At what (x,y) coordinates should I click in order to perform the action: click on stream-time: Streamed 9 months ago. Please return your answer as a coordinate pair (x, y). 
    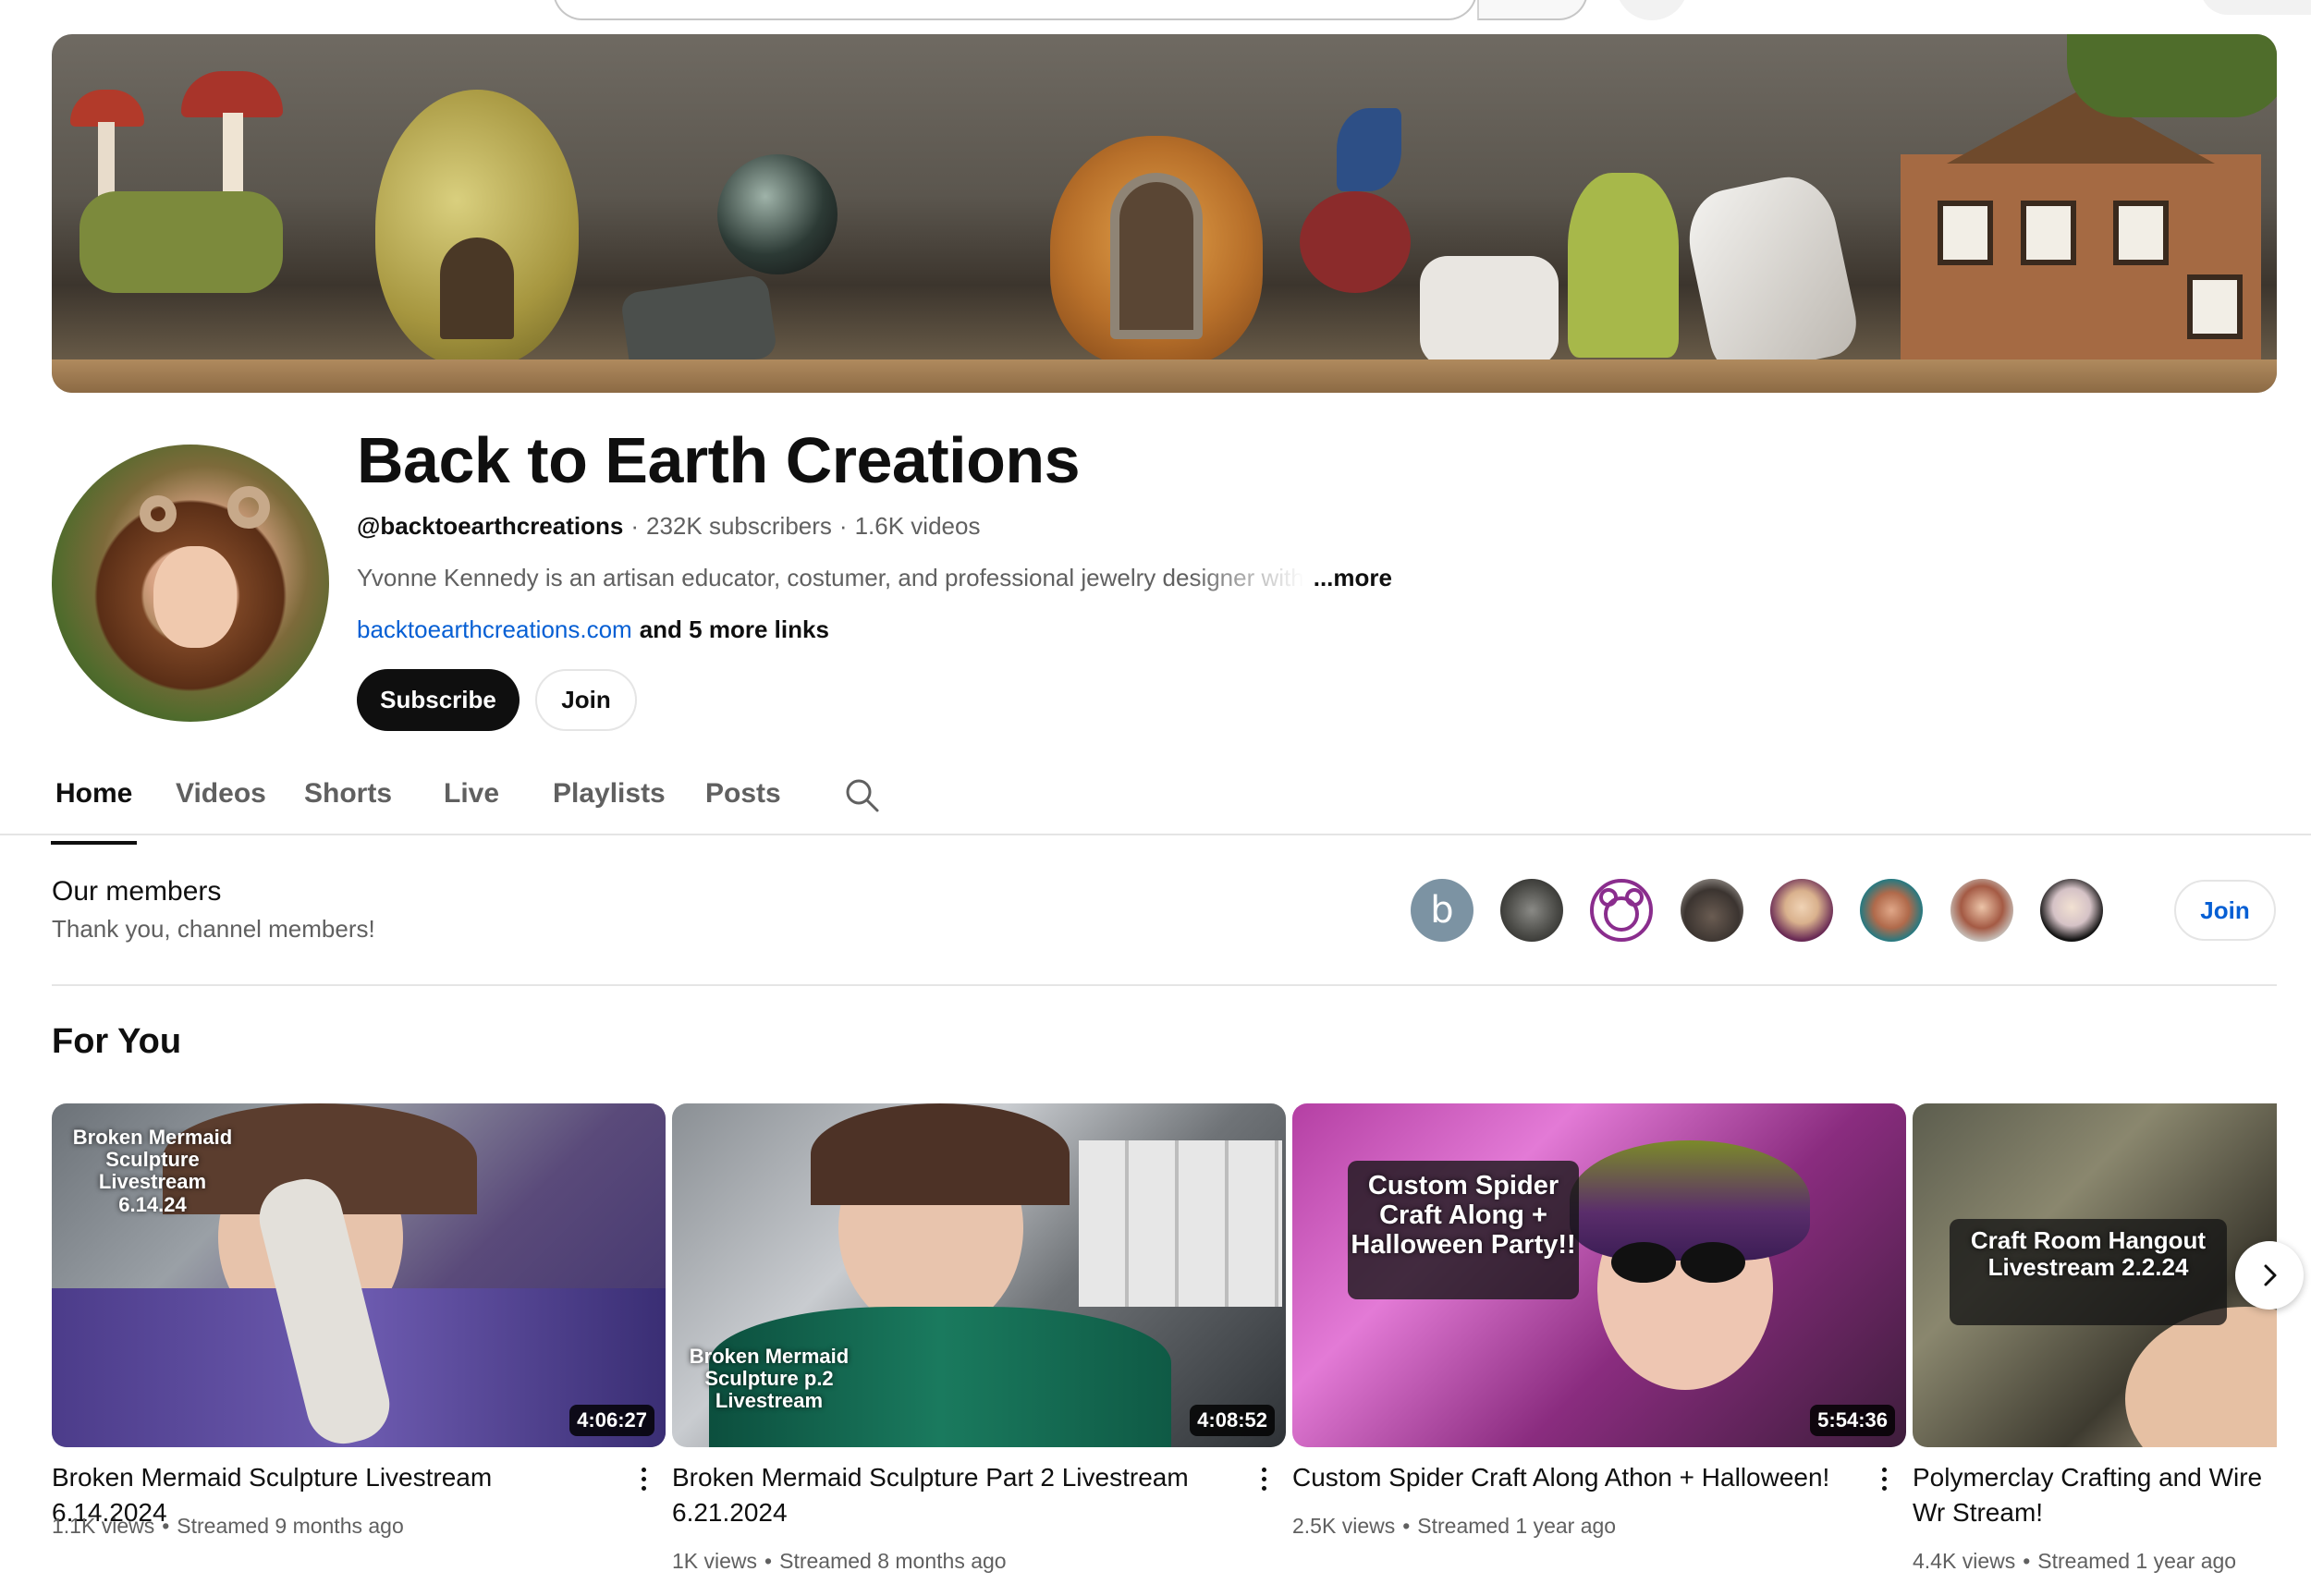
    Looking at the image, I should click on (290, 1526).